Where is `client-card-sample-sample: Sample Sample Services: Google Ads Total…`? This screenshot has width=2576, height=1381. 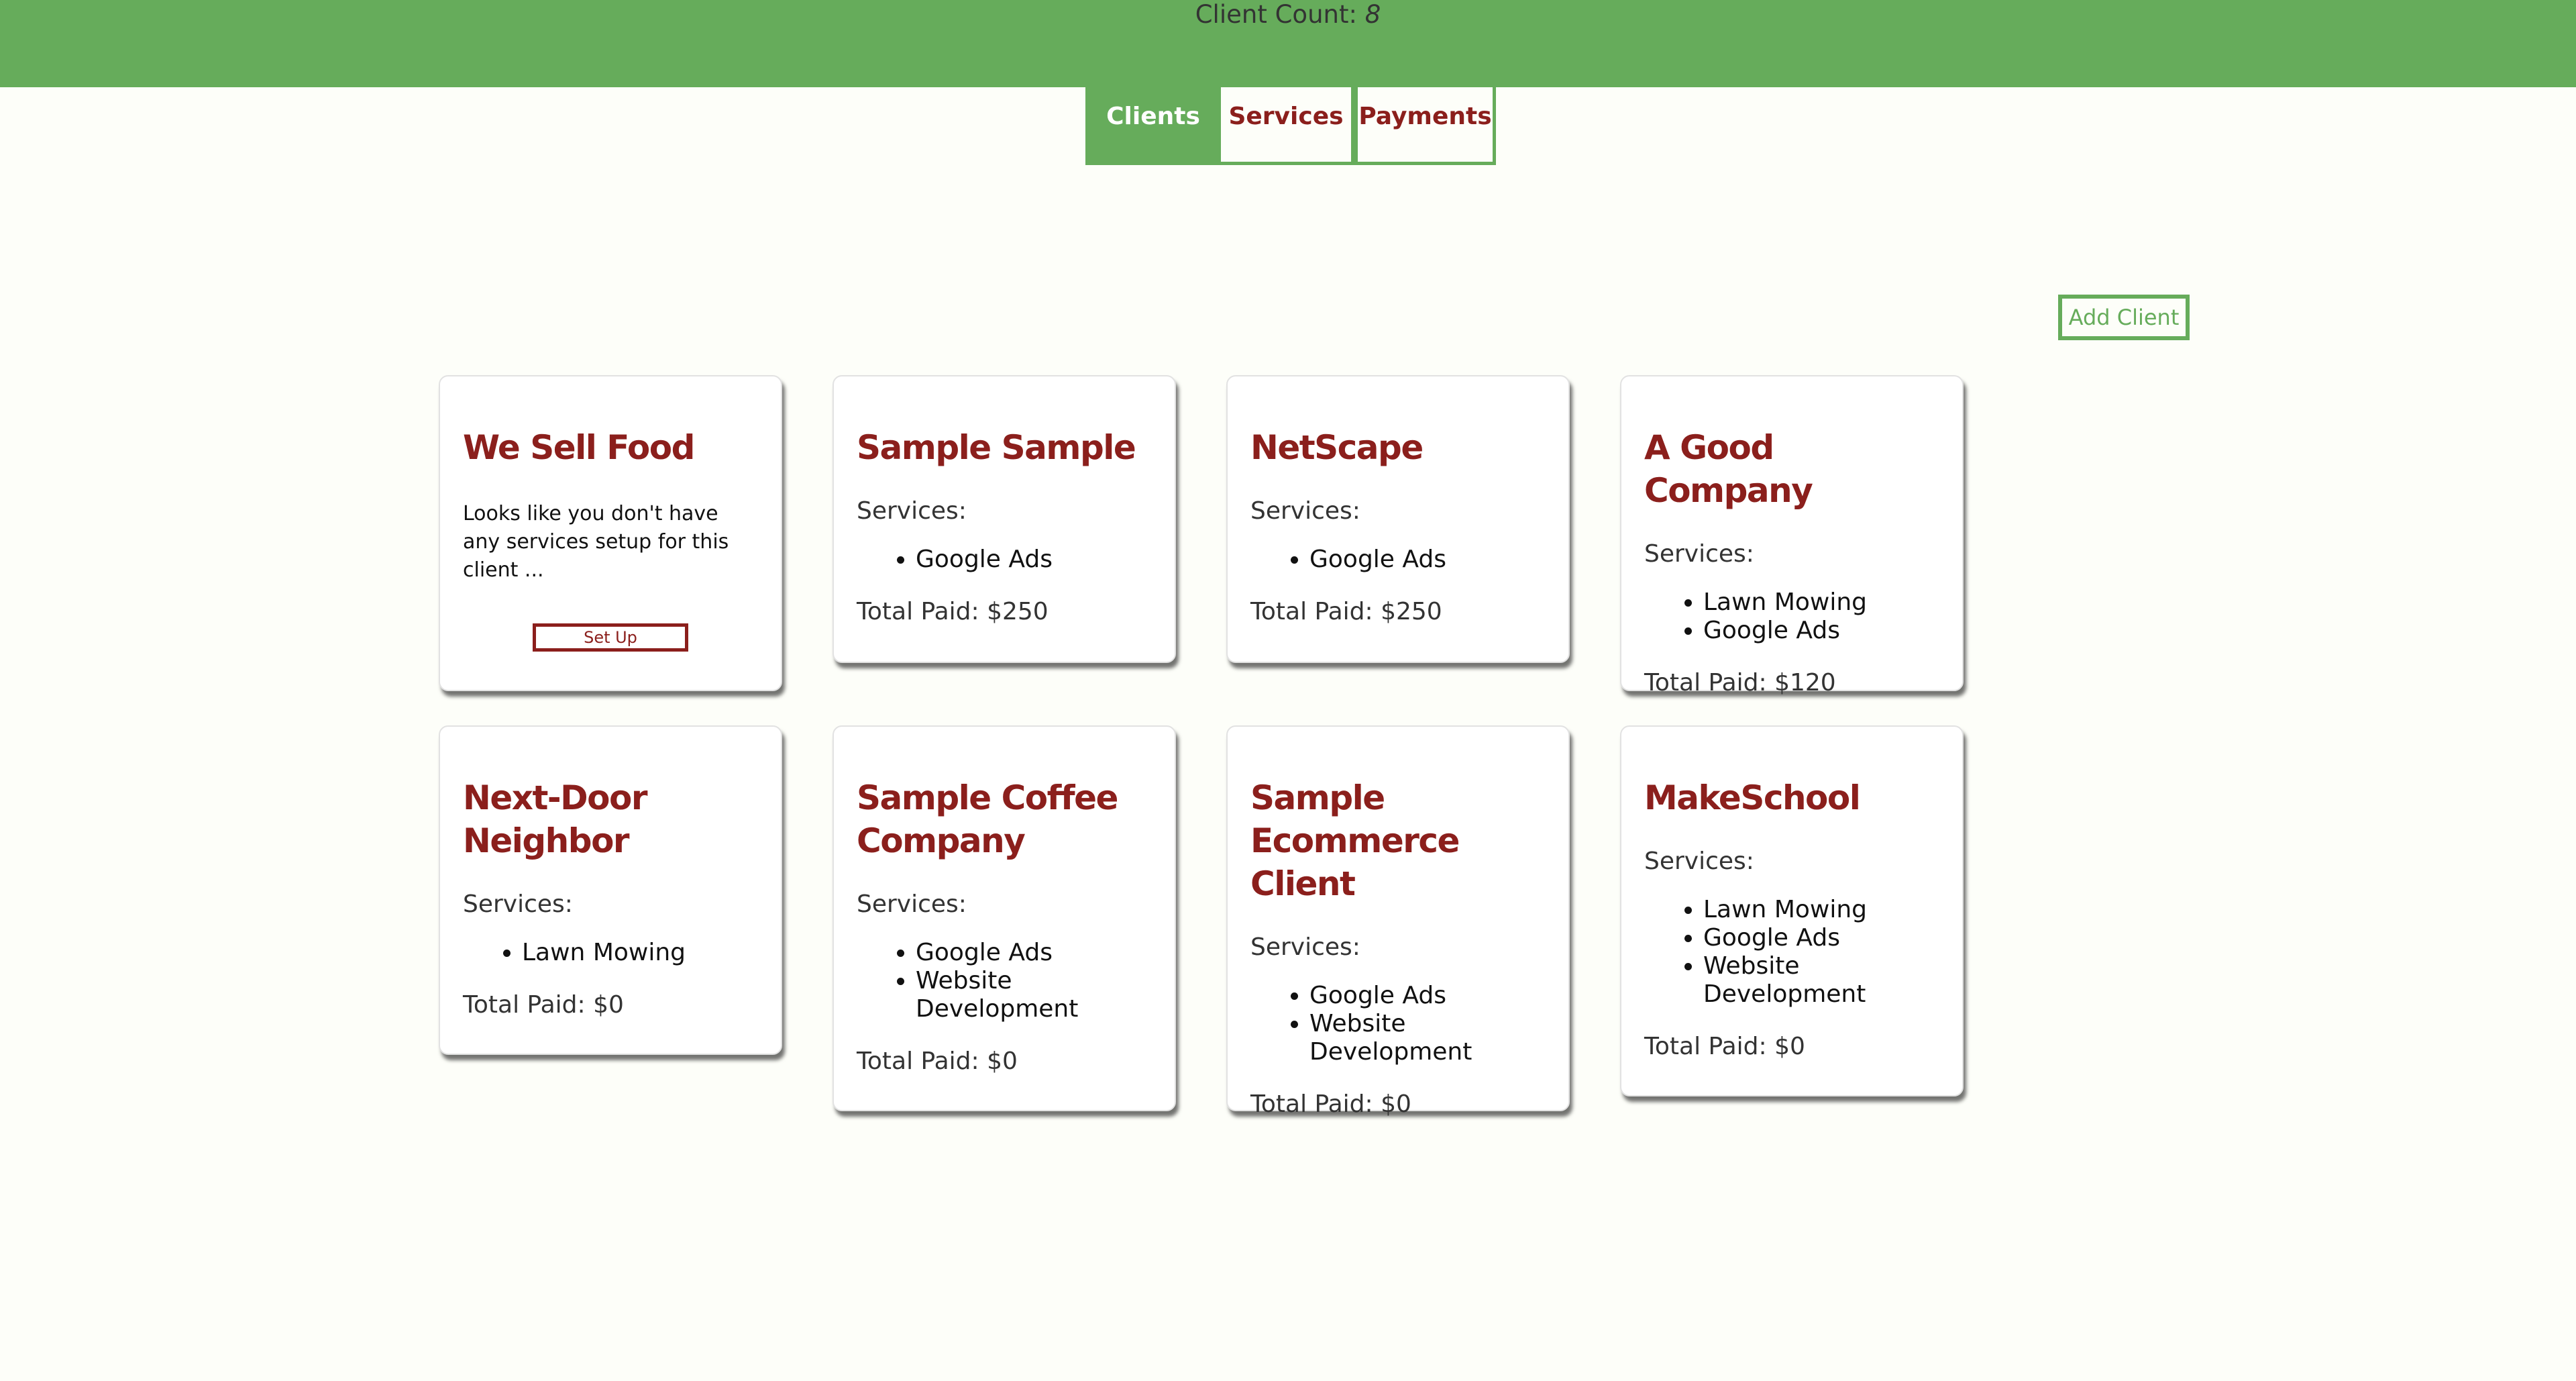
client-card-sample-sample: Sample Sample Services: Google Ads Total… is located at coordinates (1004, 519).